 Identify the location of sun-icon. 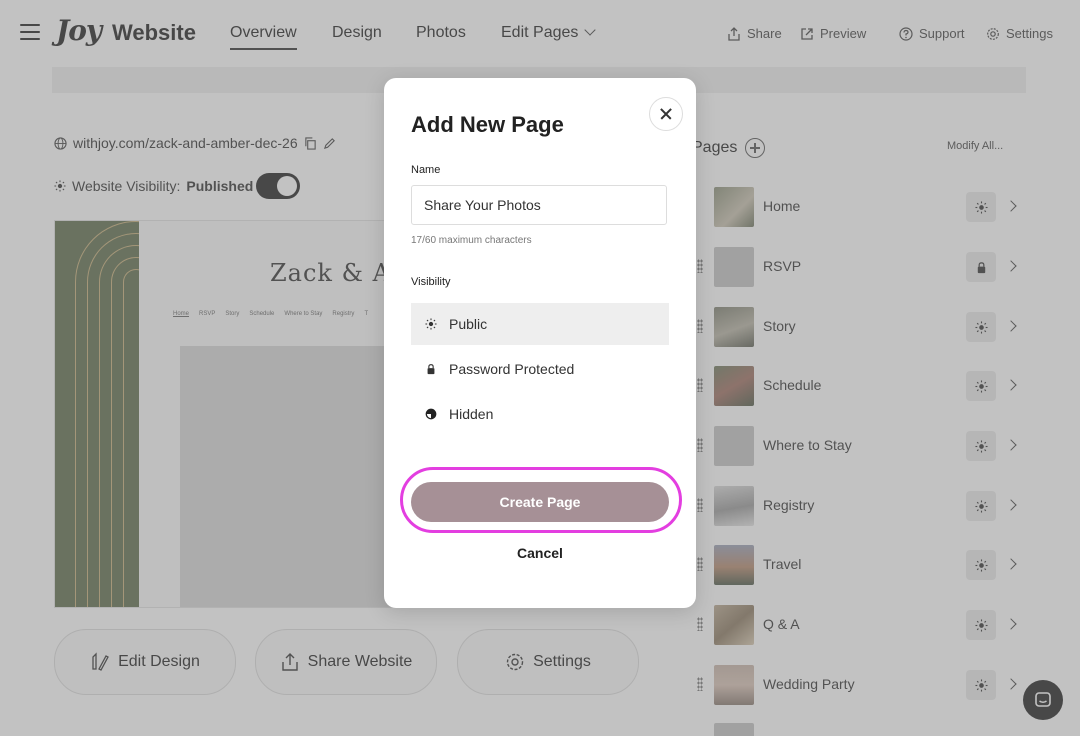
(431, 324).